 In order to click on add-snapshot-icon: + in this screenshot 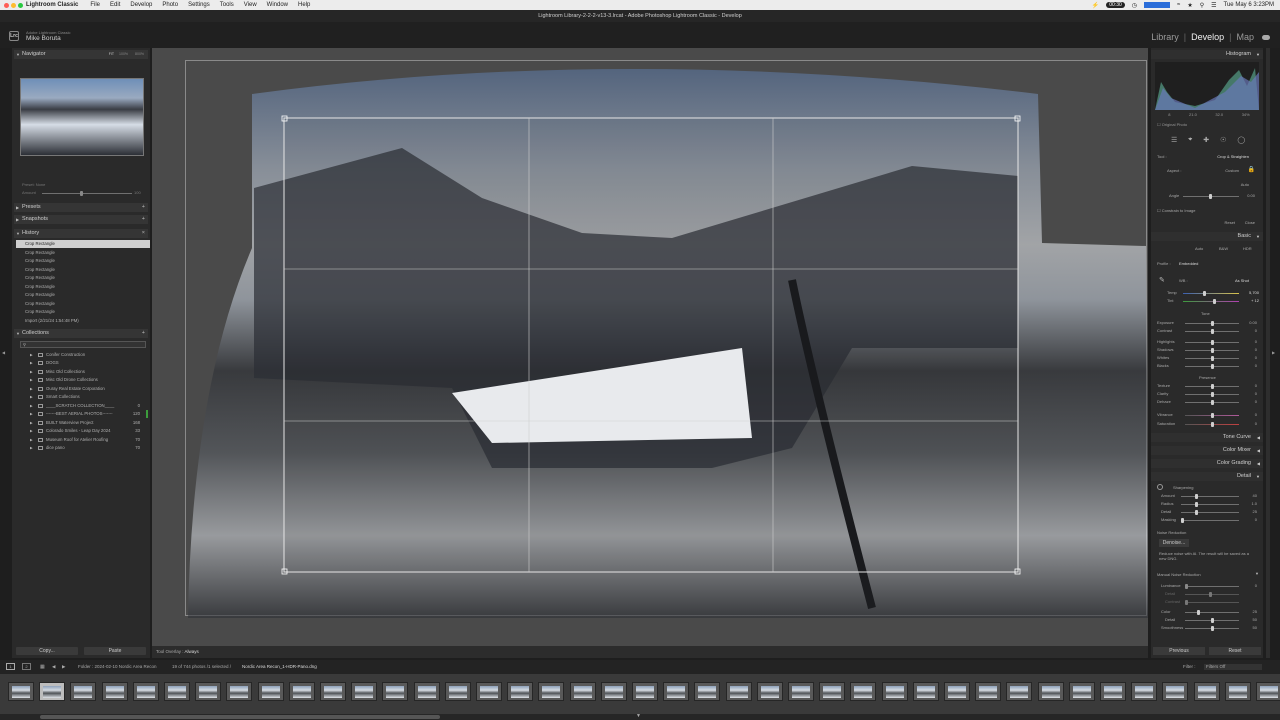, I will do `click(143, 219)`.